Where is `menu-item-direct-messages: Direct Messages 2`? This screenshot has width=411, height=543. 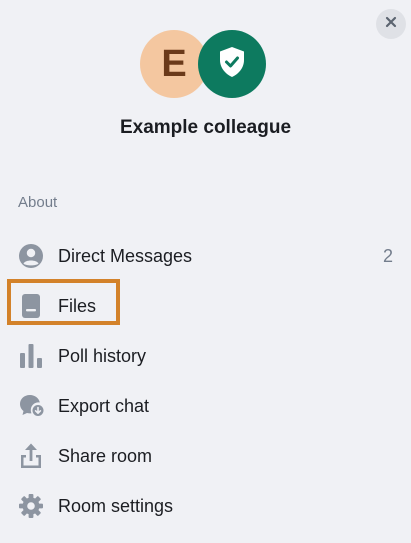 menu-item-direct-messages: Direct Messages 2 is located at coordinates (205, 256).